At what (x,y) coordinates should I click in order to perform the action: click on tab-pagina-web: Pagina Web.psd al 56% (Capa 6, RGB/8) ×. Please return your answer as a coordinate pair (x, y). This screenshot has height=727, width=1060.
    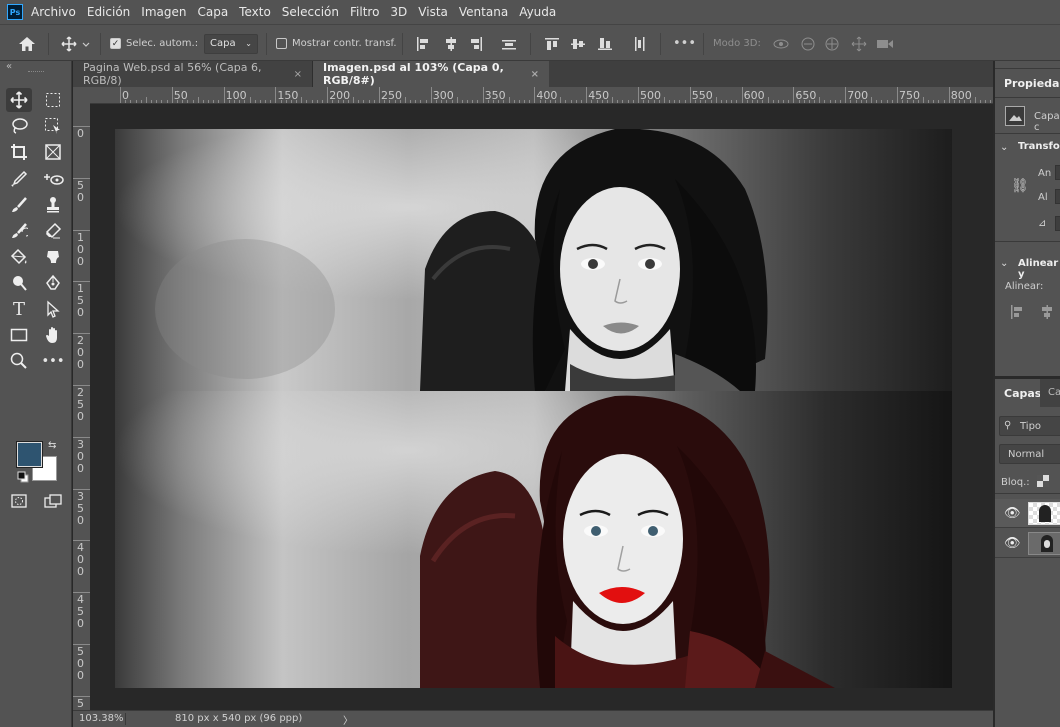
    Looking at the image, I should click on (193, 74).